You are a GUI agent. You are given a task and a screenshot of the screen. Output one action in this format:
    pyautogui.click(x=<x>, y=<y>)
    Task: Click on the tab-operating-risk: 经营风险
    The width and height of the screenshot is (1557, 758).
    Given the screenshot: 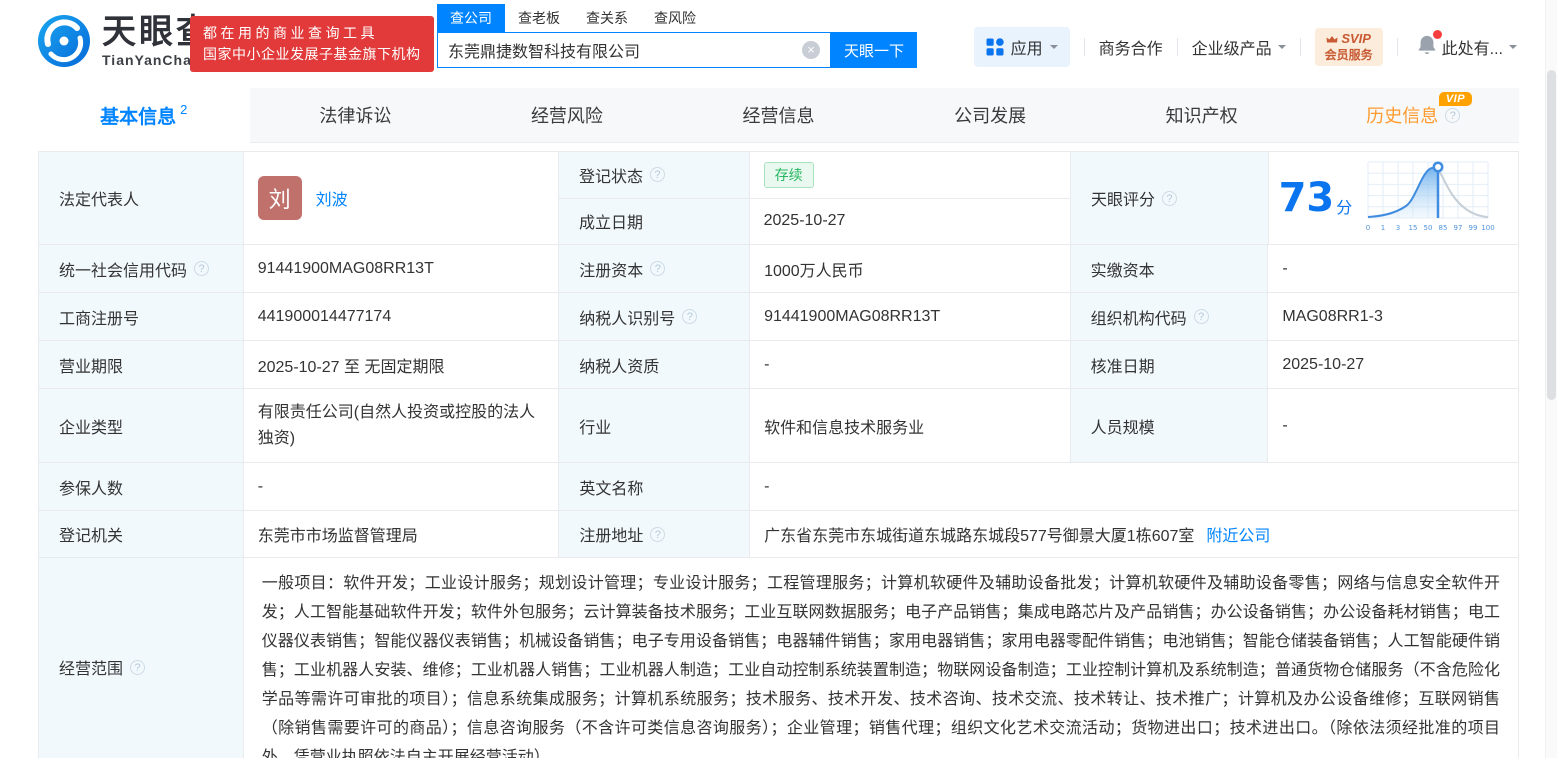 What is the action you would take?
    pyautogui.click(x=567, y=115)
    